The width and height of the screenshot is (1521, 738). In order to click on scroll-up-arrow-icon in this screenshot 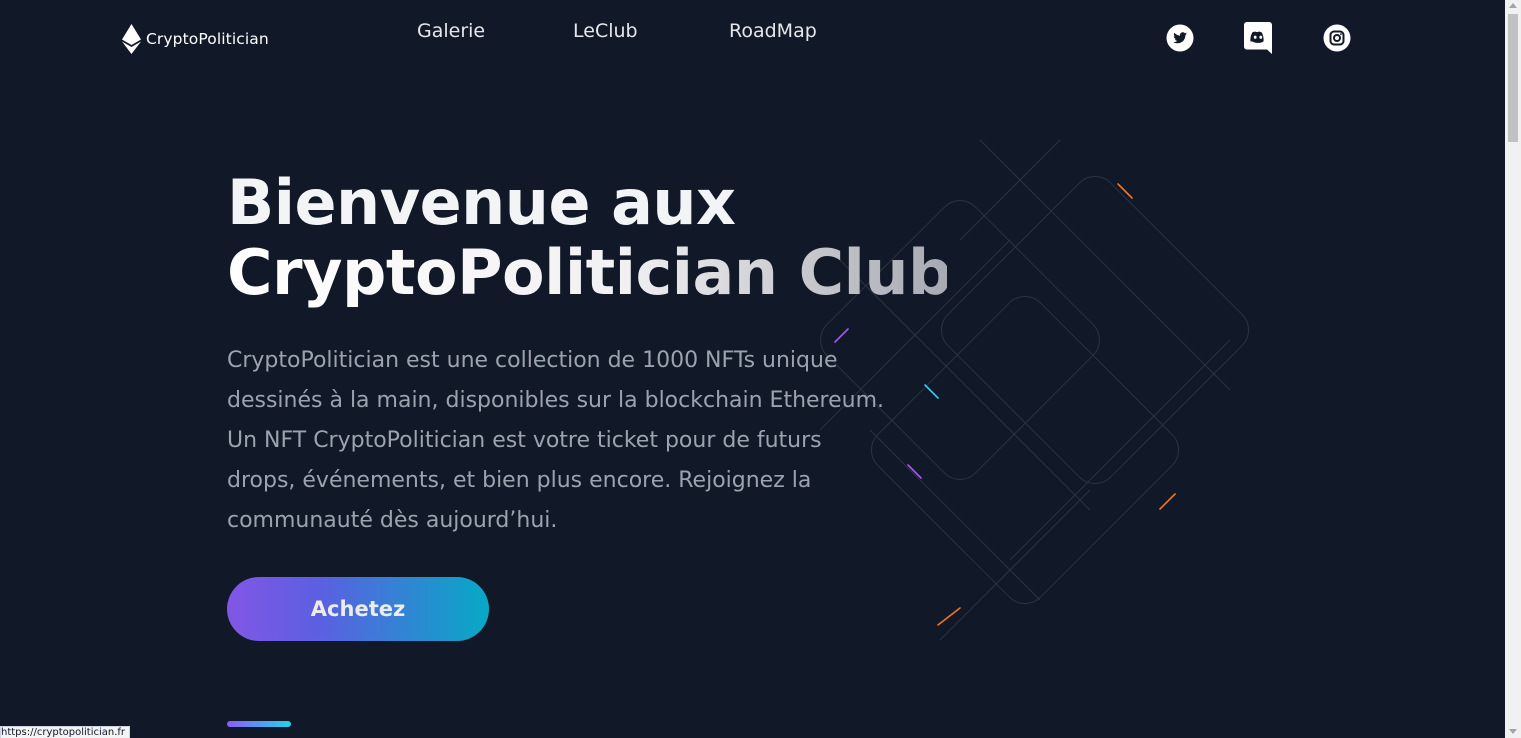, I will do `click(1513, 5)`.